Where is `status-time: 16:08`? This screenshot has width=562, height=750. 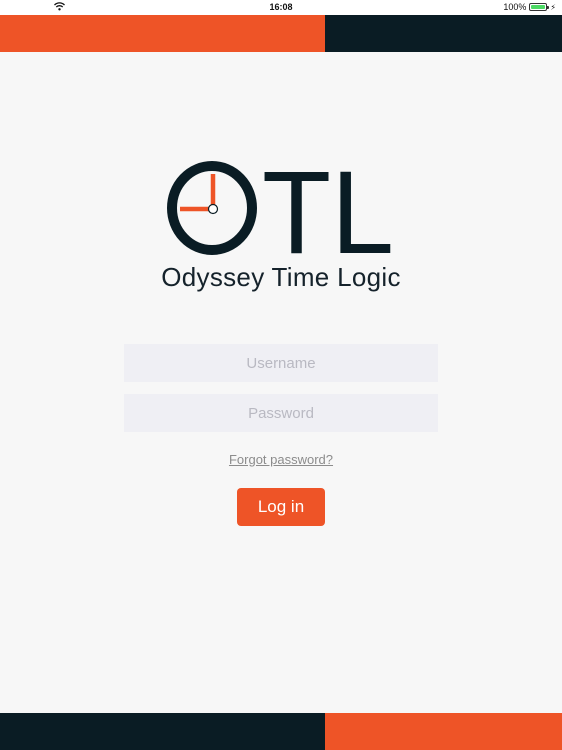
status-time: 16:08 is located at coordinates (281, 7).